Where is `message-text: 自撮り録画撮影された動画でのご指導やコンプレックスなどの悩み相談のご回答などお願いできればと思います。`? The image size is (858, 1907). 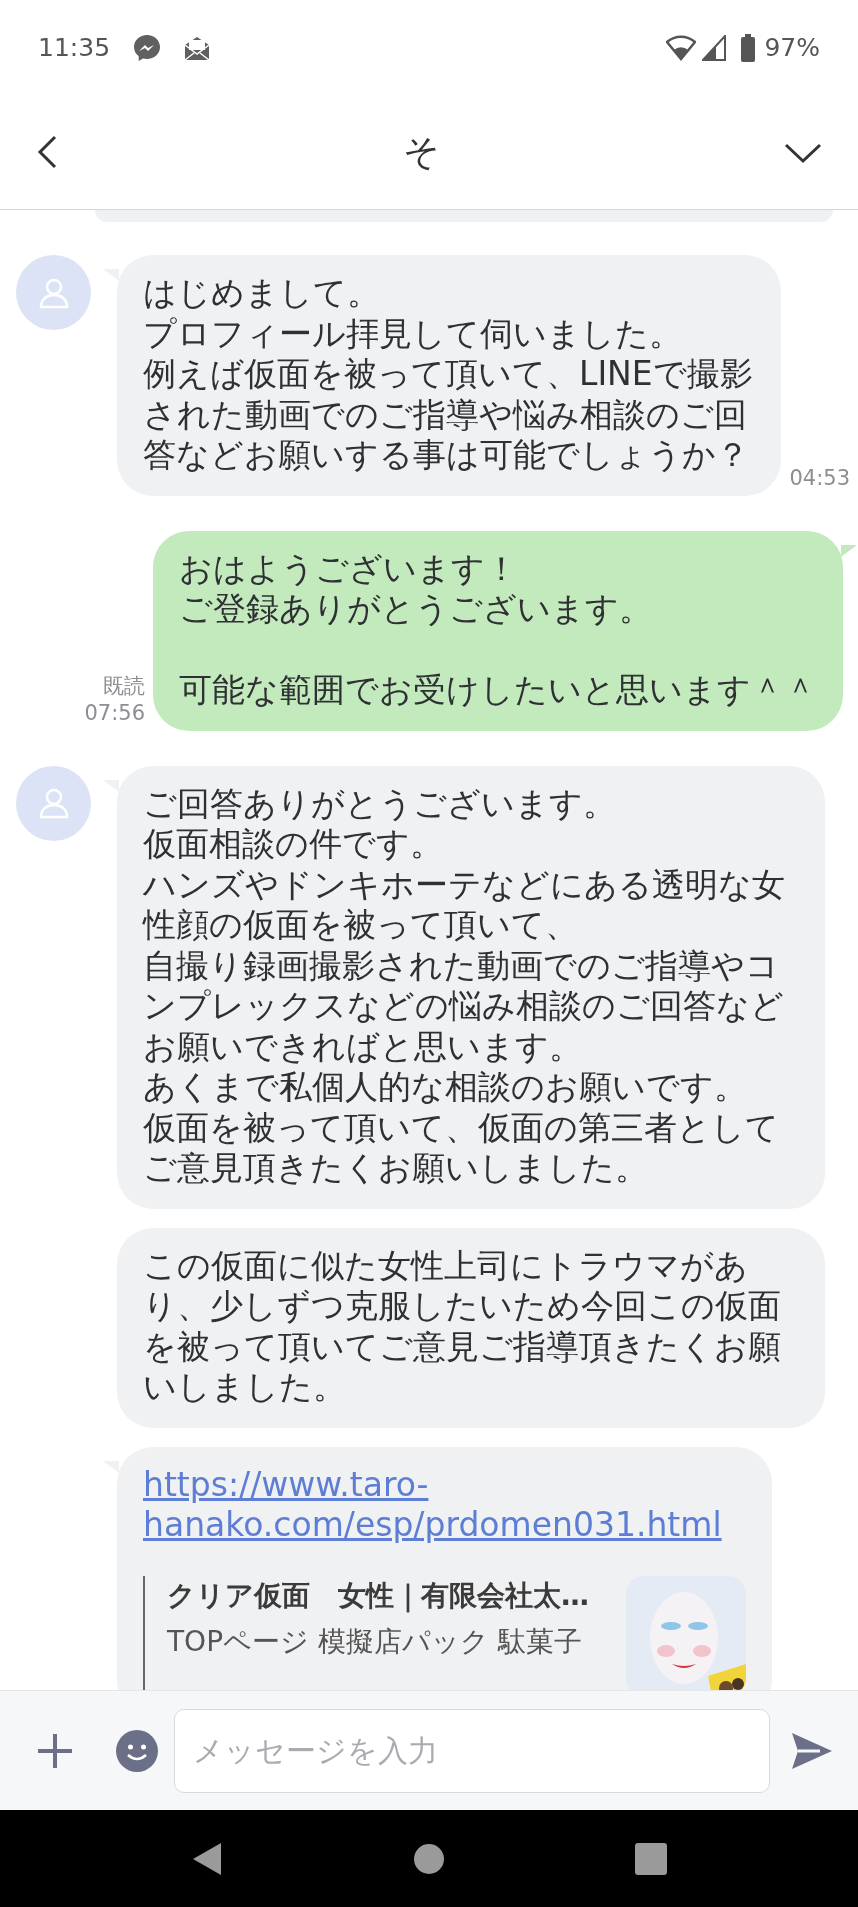 message-text: 自撮り録画撮影された動画でのご指導やコンプレックスなどの悩み相談のご回答などお願いできればと思います。 is located at coordinates (464, 1006).